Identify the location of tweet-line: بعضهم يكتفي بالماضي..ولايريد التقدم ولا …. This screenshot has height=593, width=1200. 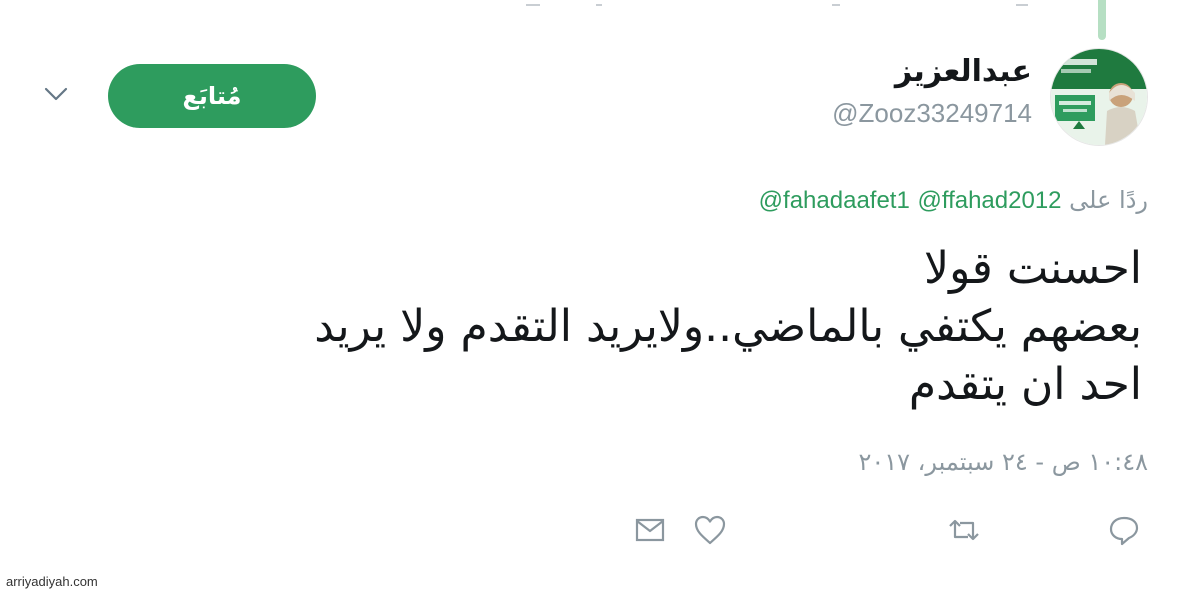
(728, 326).